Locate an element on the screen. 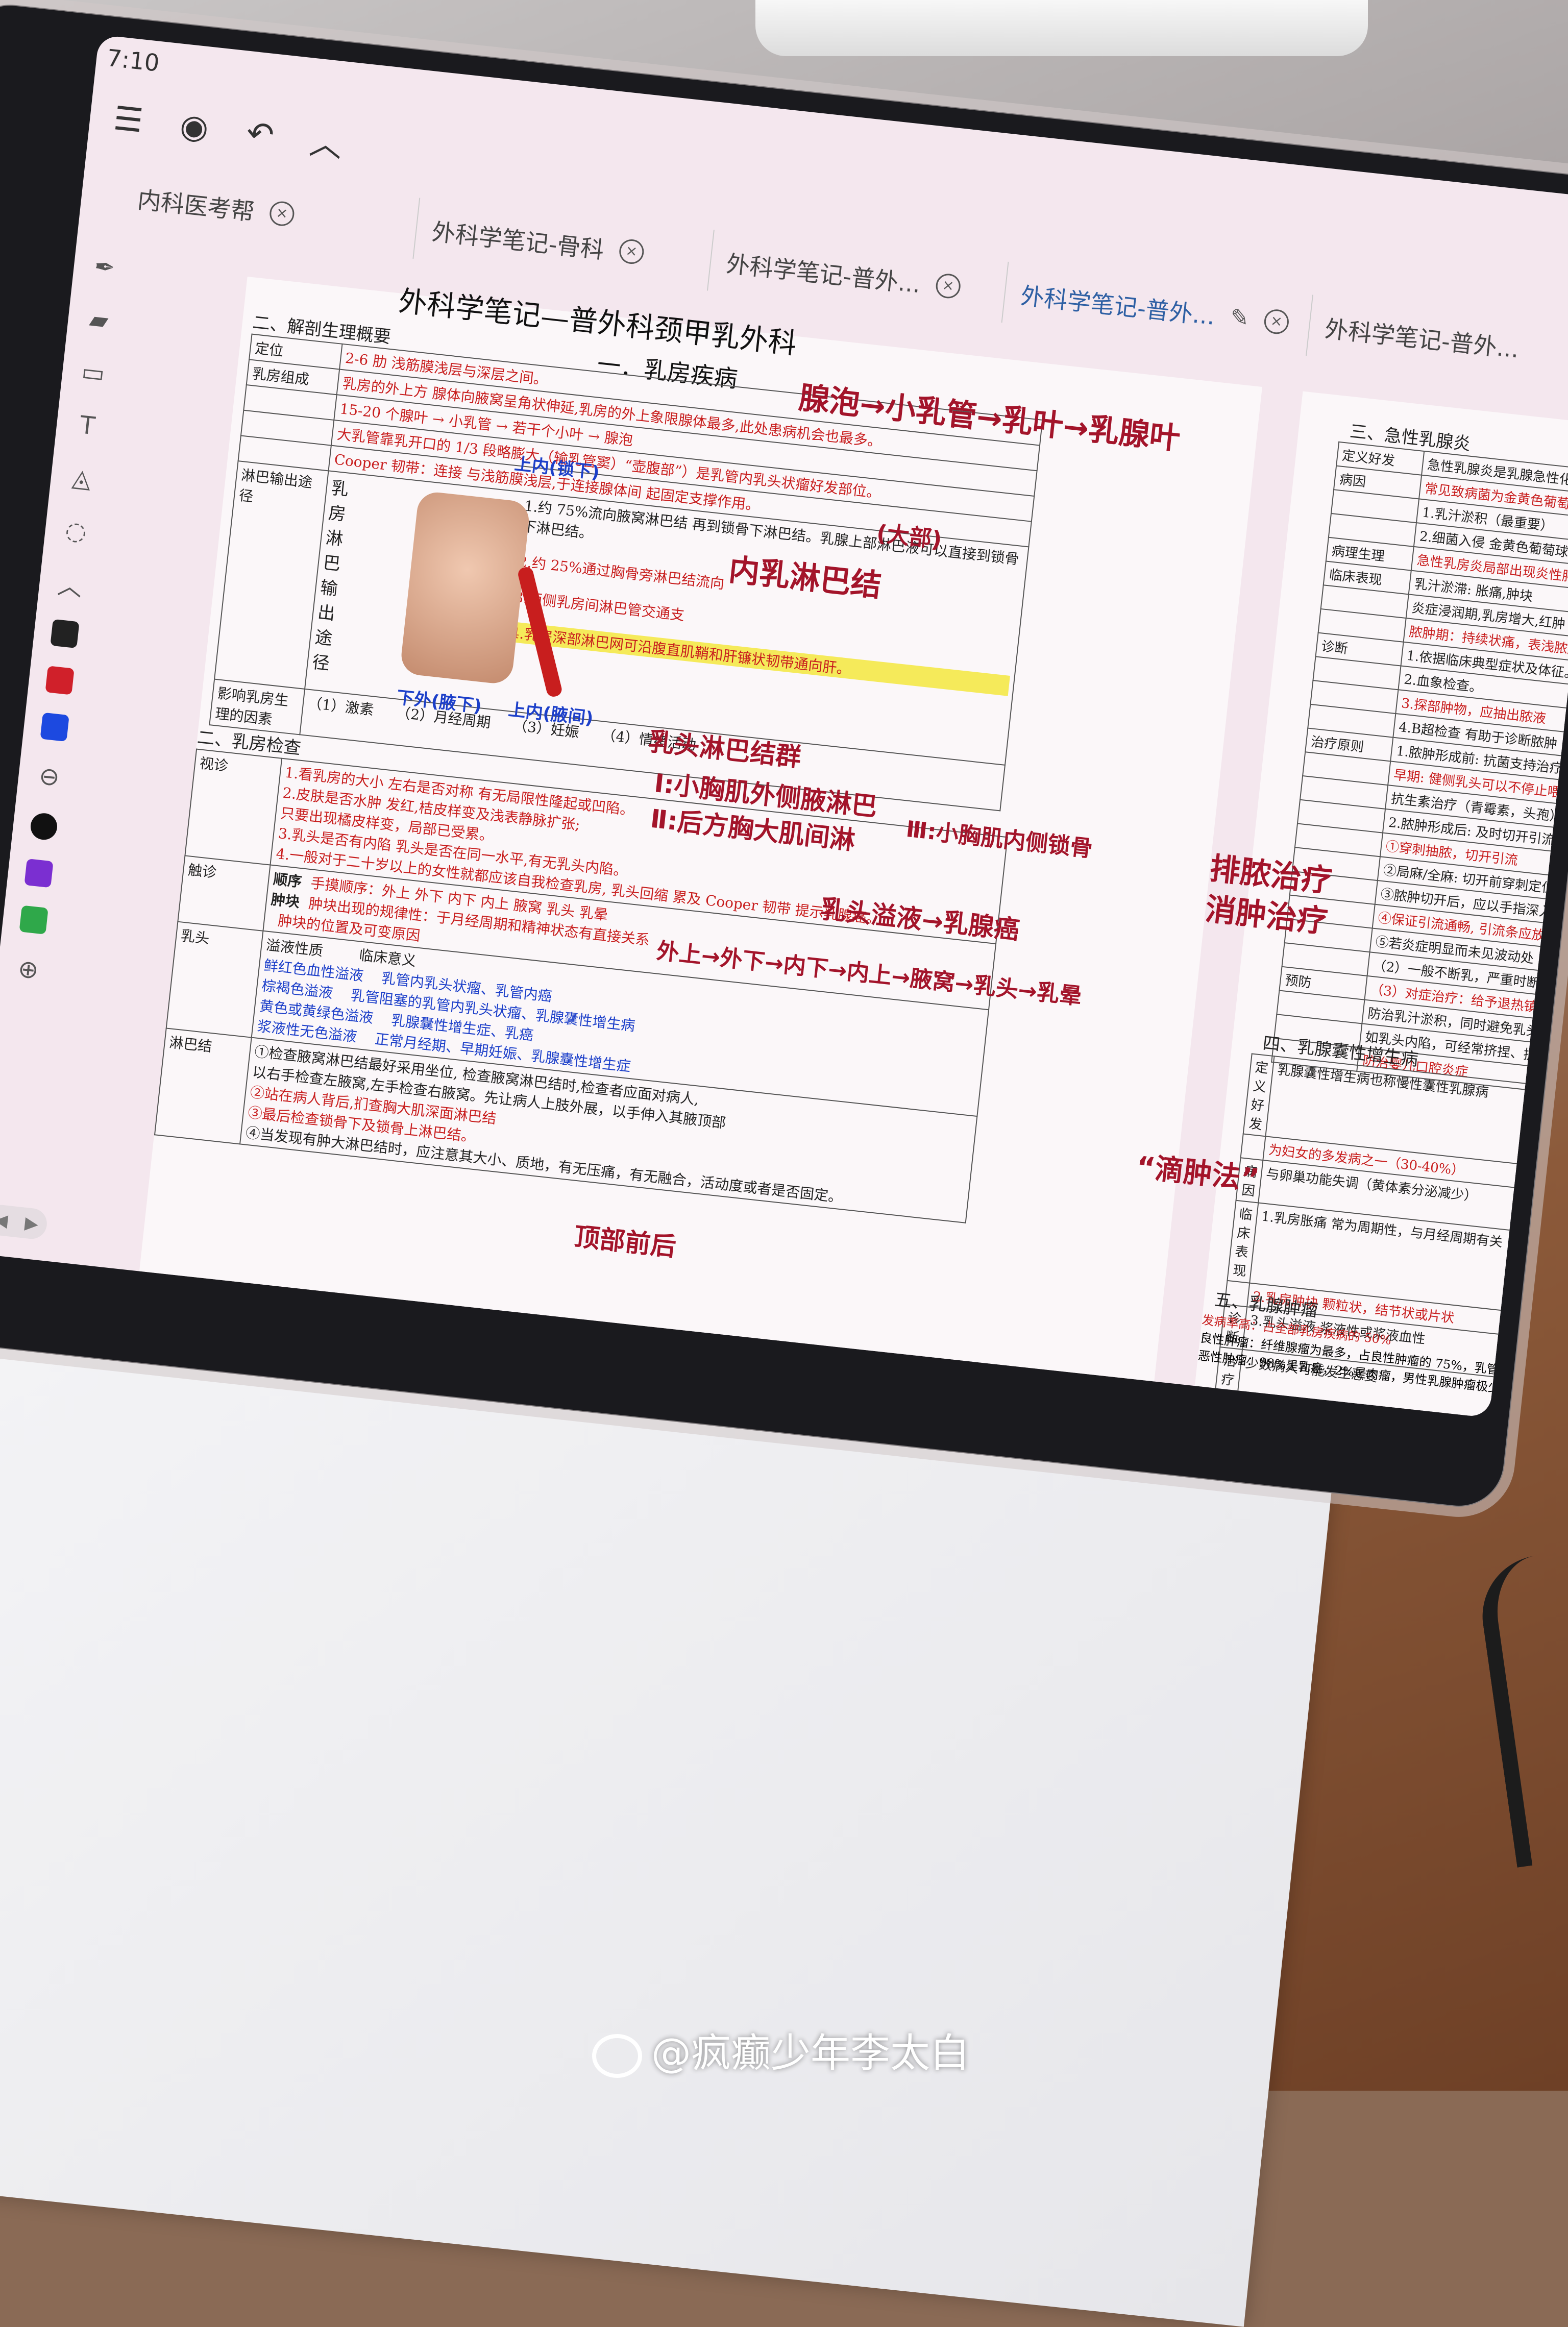 Image resolution: width=1568 pixels, height=2327 pixels. tab-1: 内科医考帮 × is located at coordinates (270, 213).